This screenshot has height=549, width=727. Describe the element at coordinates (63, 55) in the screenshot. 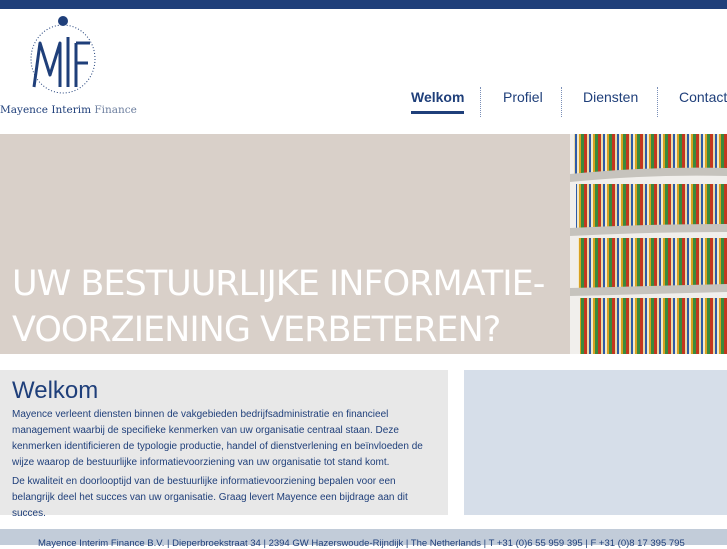

I see `mif-logo-icon` at that location.